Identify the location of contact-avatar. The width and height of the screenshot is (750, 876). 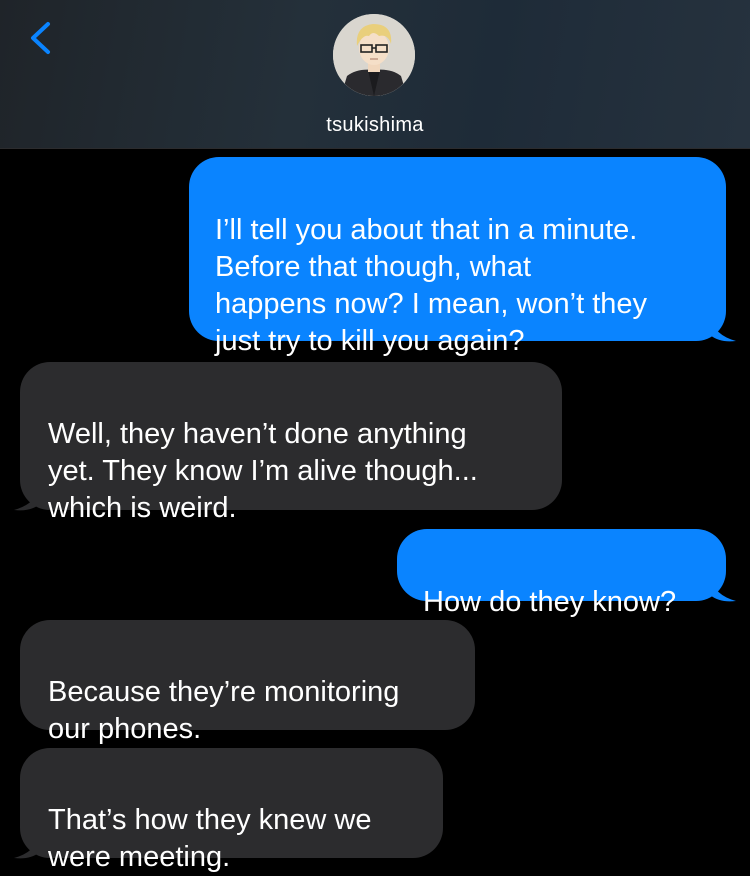
(374, 55).